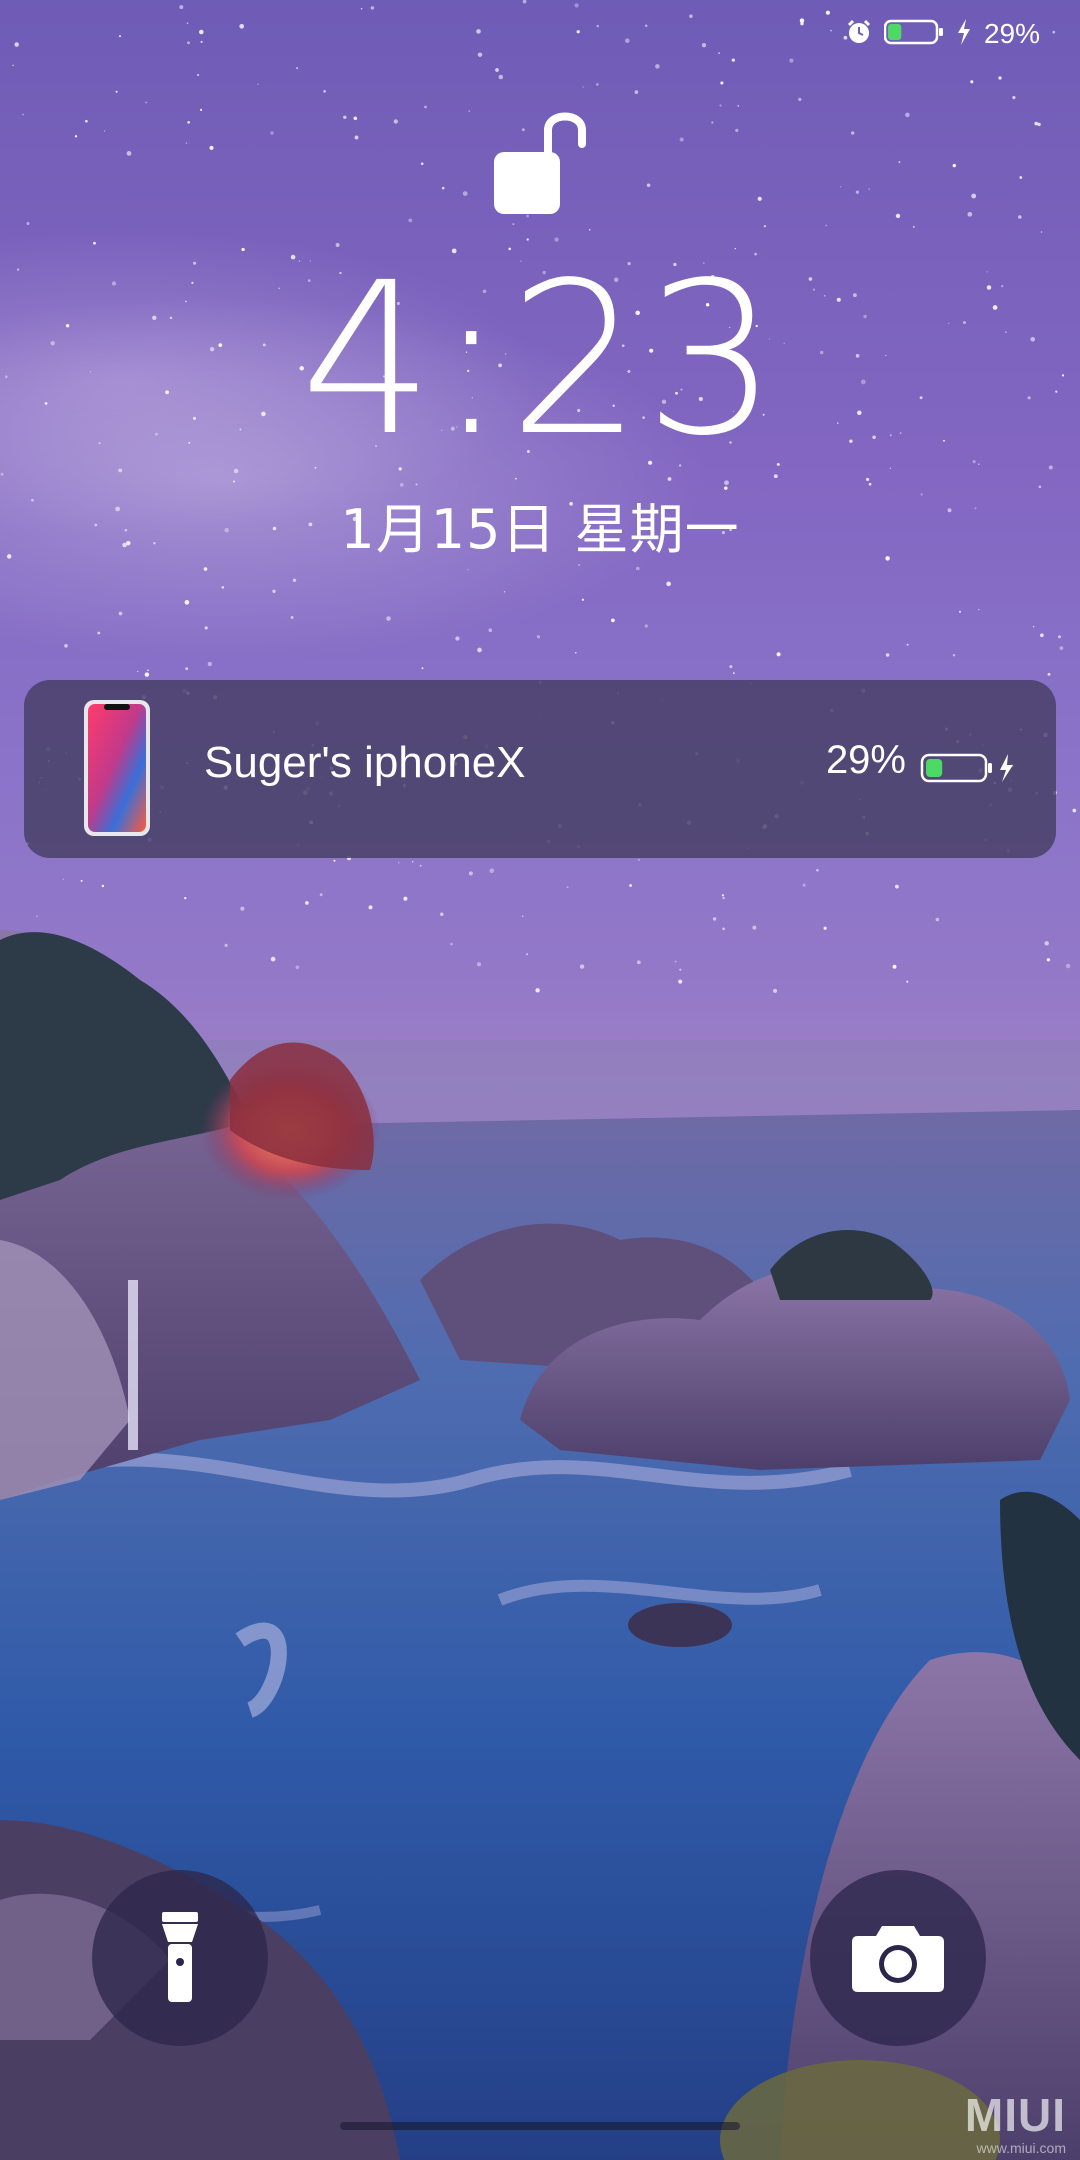  I want to click on home-indicator, so click(540, 2126).